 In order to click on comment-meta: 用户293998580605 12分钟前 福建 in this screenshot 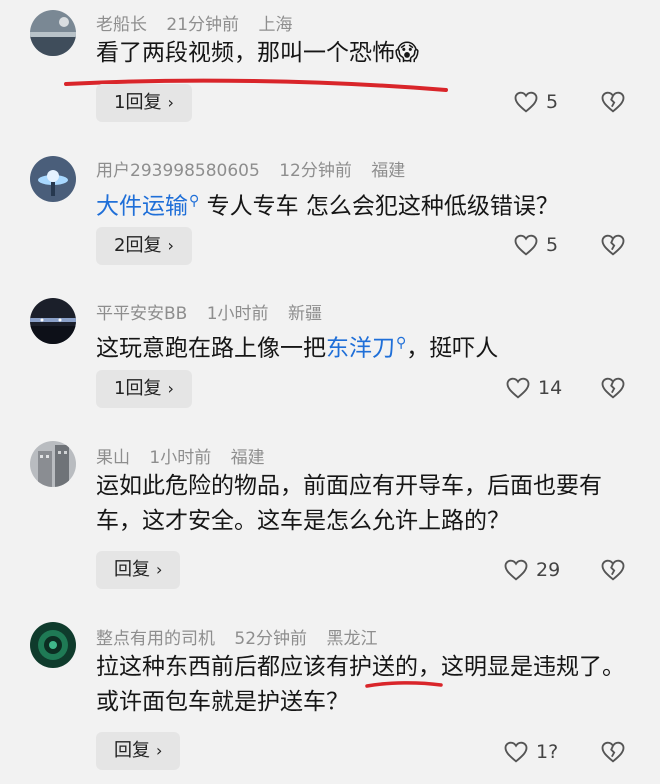, I will do `click(257, 168)`.